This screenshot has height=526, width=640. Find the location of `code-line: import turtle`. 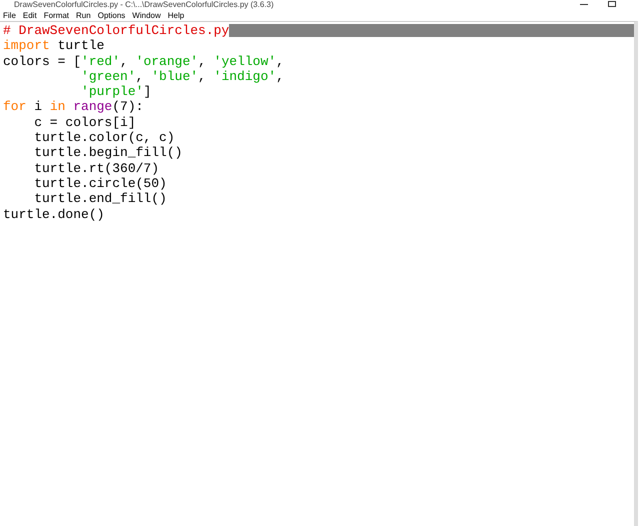

code-line: import turtle is located at coordinates (53, 46).